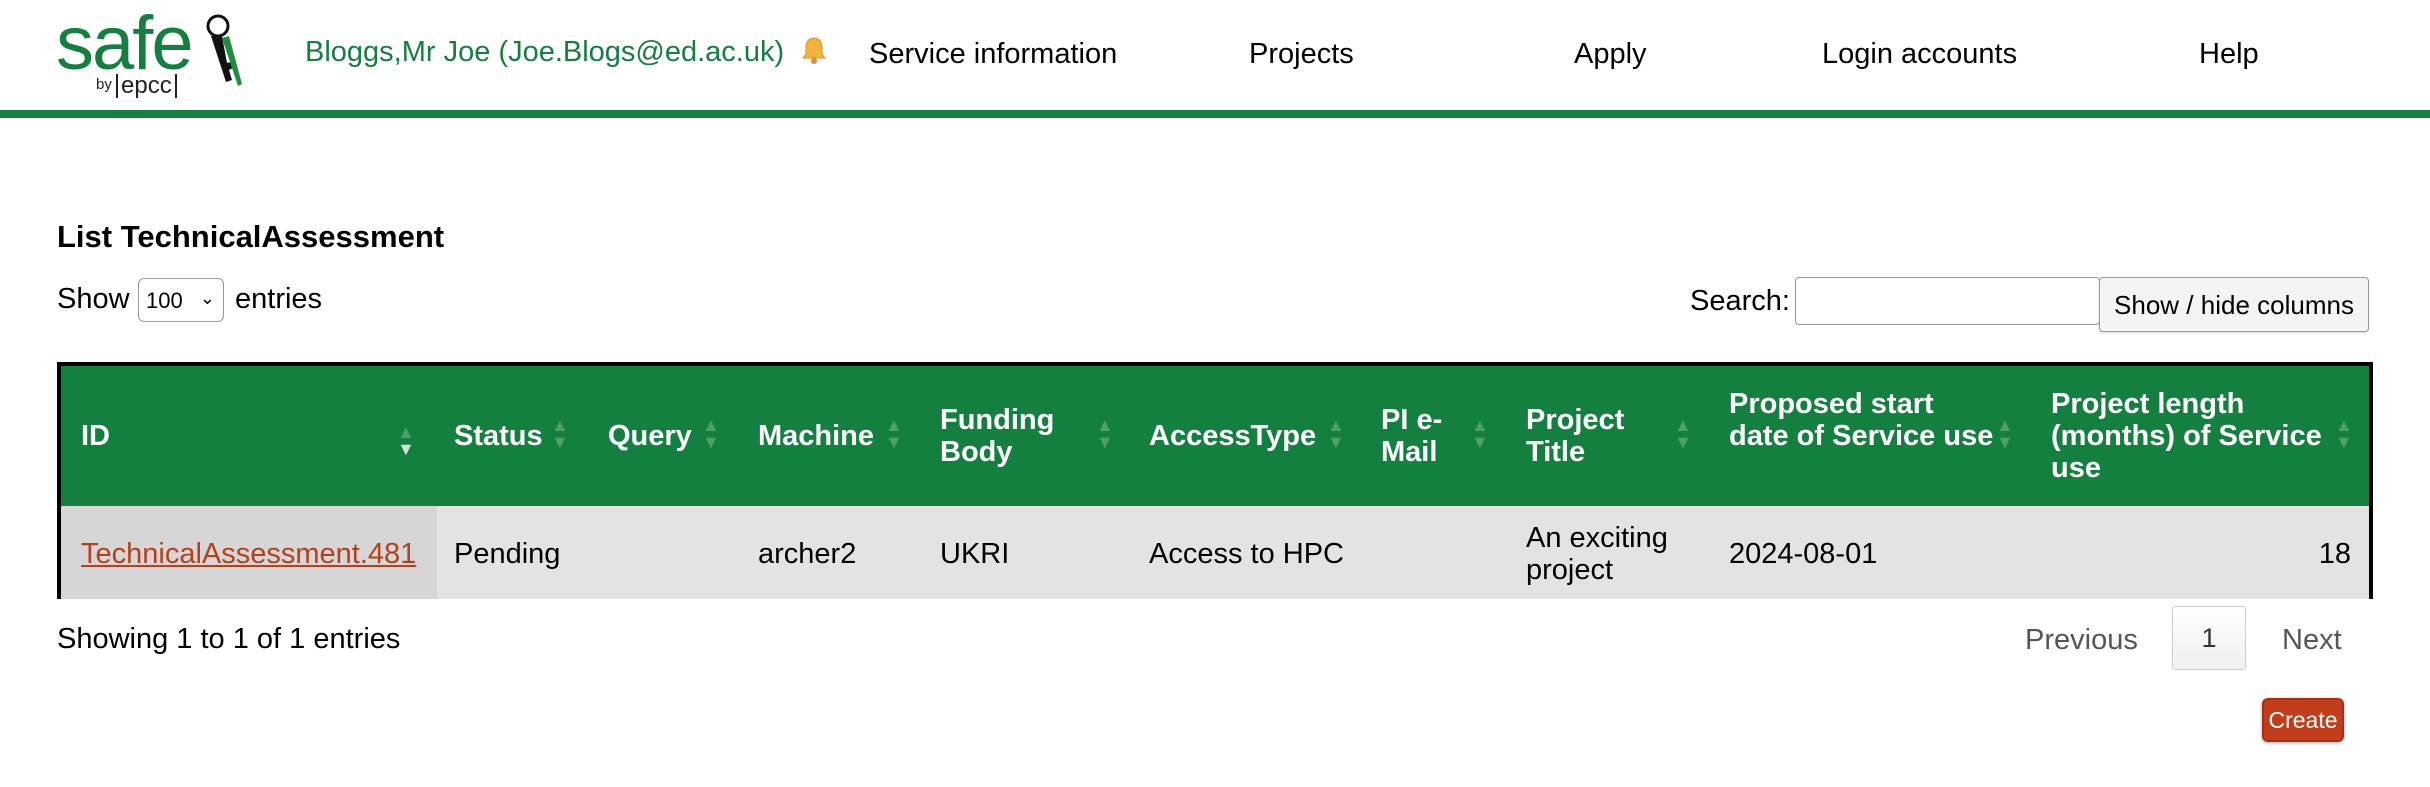 Image resolution: width=2430 pixels, height=787 pixels. I want to click on column-header-query: Query, so click(650, 436).